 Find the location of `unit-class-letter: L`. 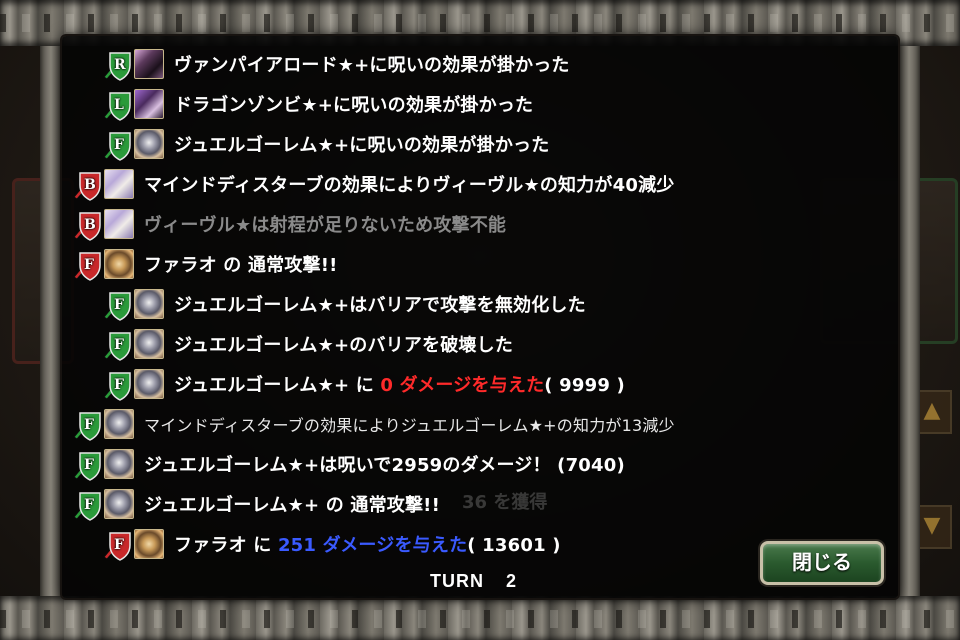

unit-class-letter: L is located at coordinates (119, 105).